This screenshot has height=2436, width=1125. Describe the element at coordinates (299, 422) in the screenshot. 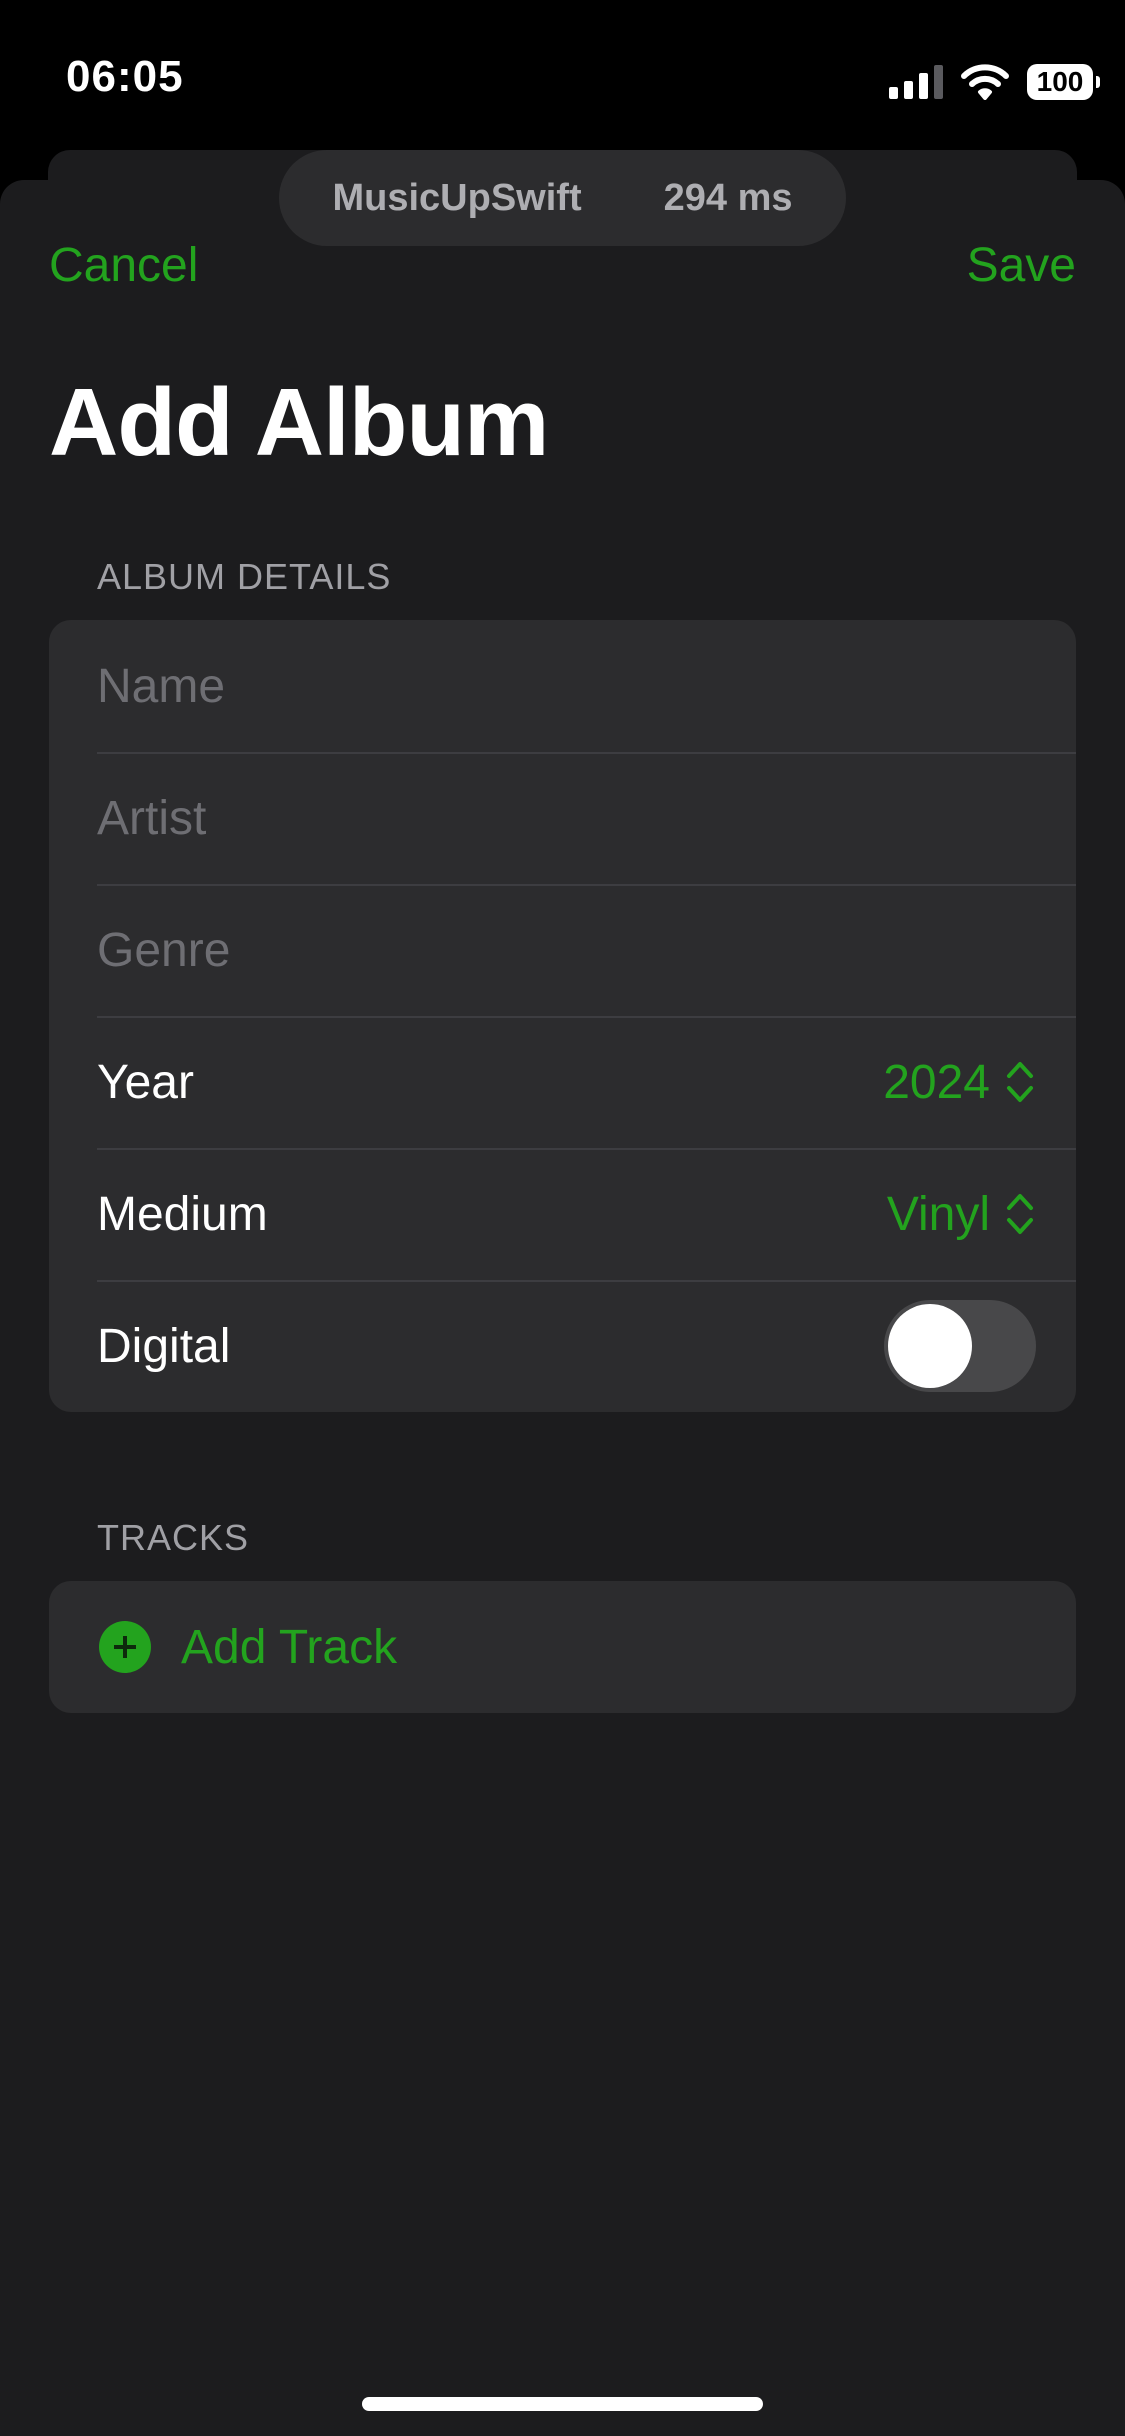

I see `page-title: Add Album` at that location.